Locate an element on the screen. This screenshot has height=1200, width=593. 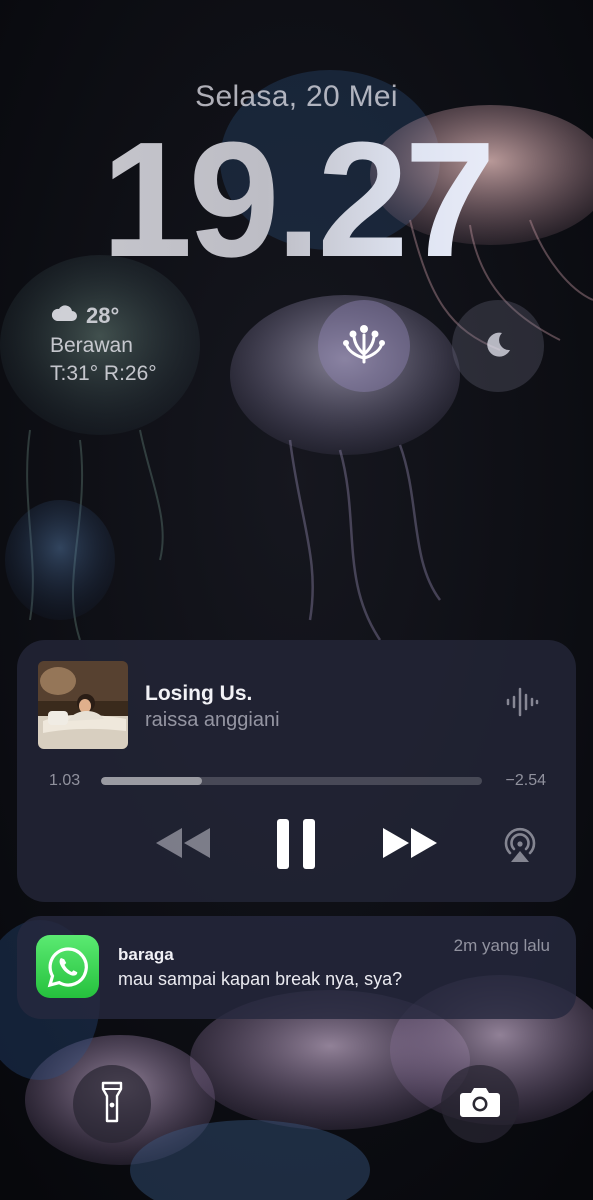
song-title: Losing Us. is located at coordinates (199, 693).